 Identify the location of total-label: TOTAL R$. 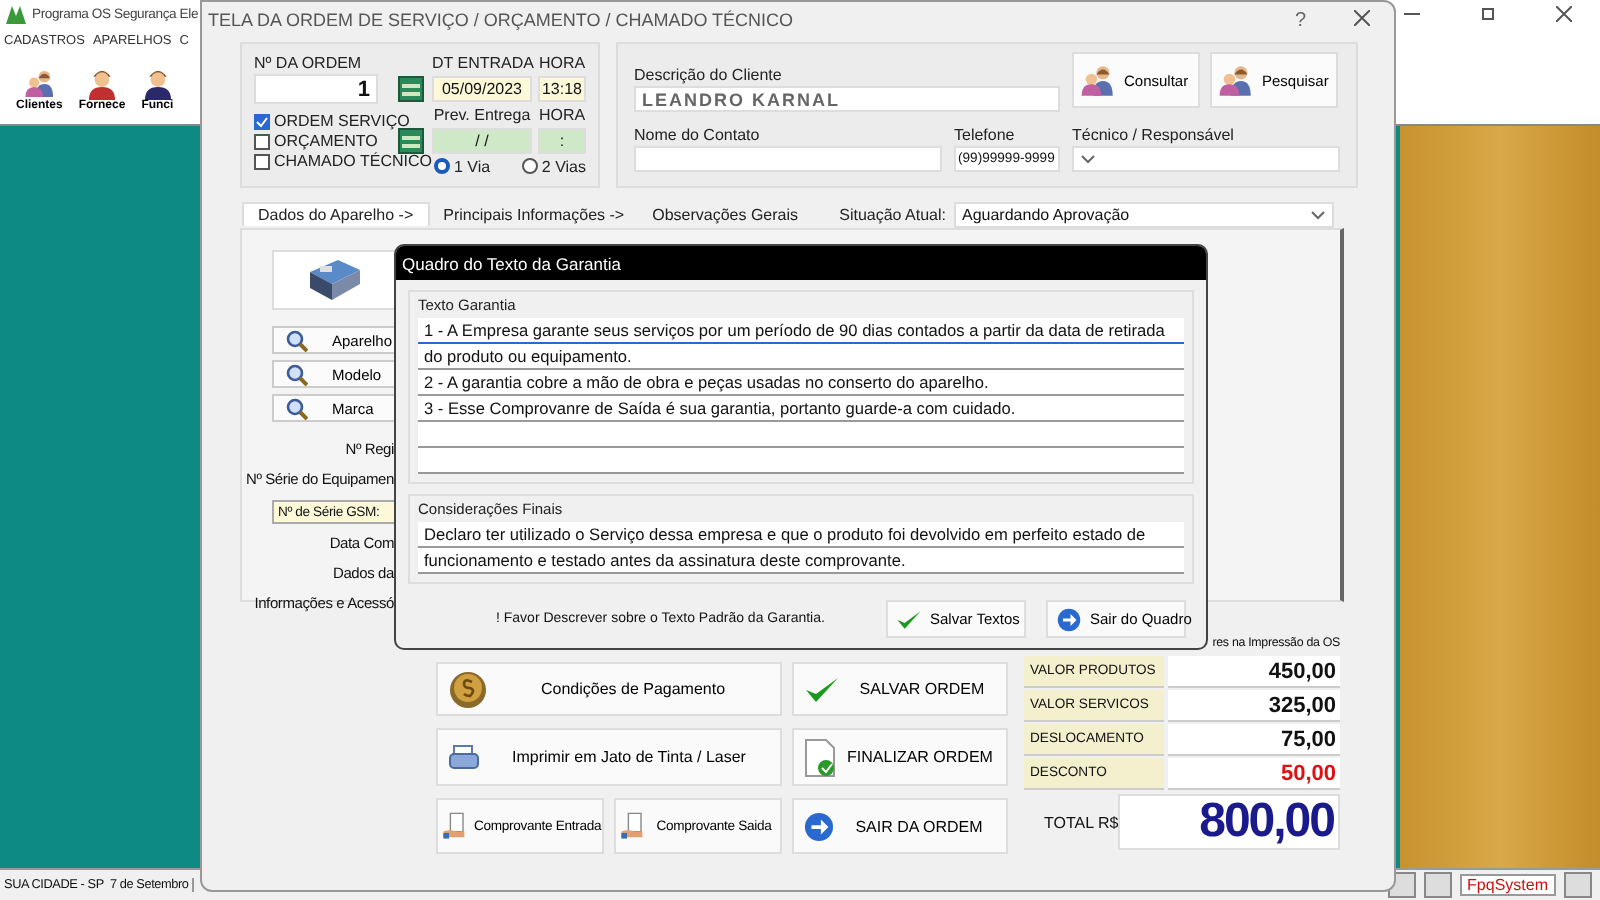
(1078, 822).